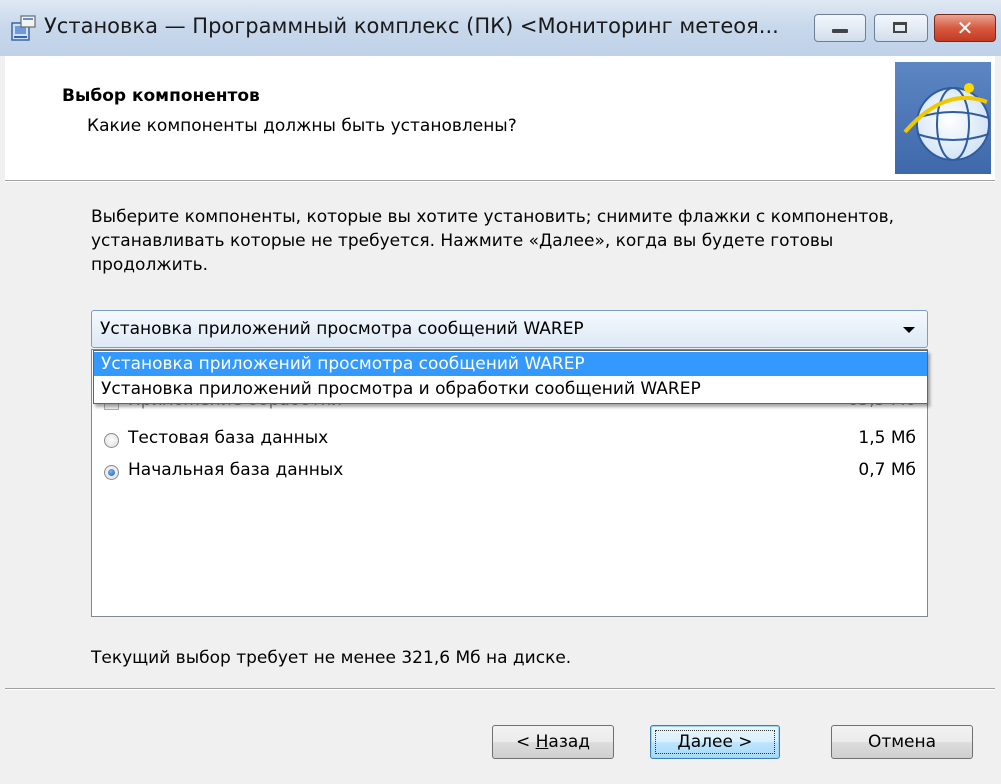 The width and height of the screenshot is (1001, 784). What do you see at coordinates (840, 31) in the screenshot?
I see `minimize-icon` at bounding box center [840, 31].